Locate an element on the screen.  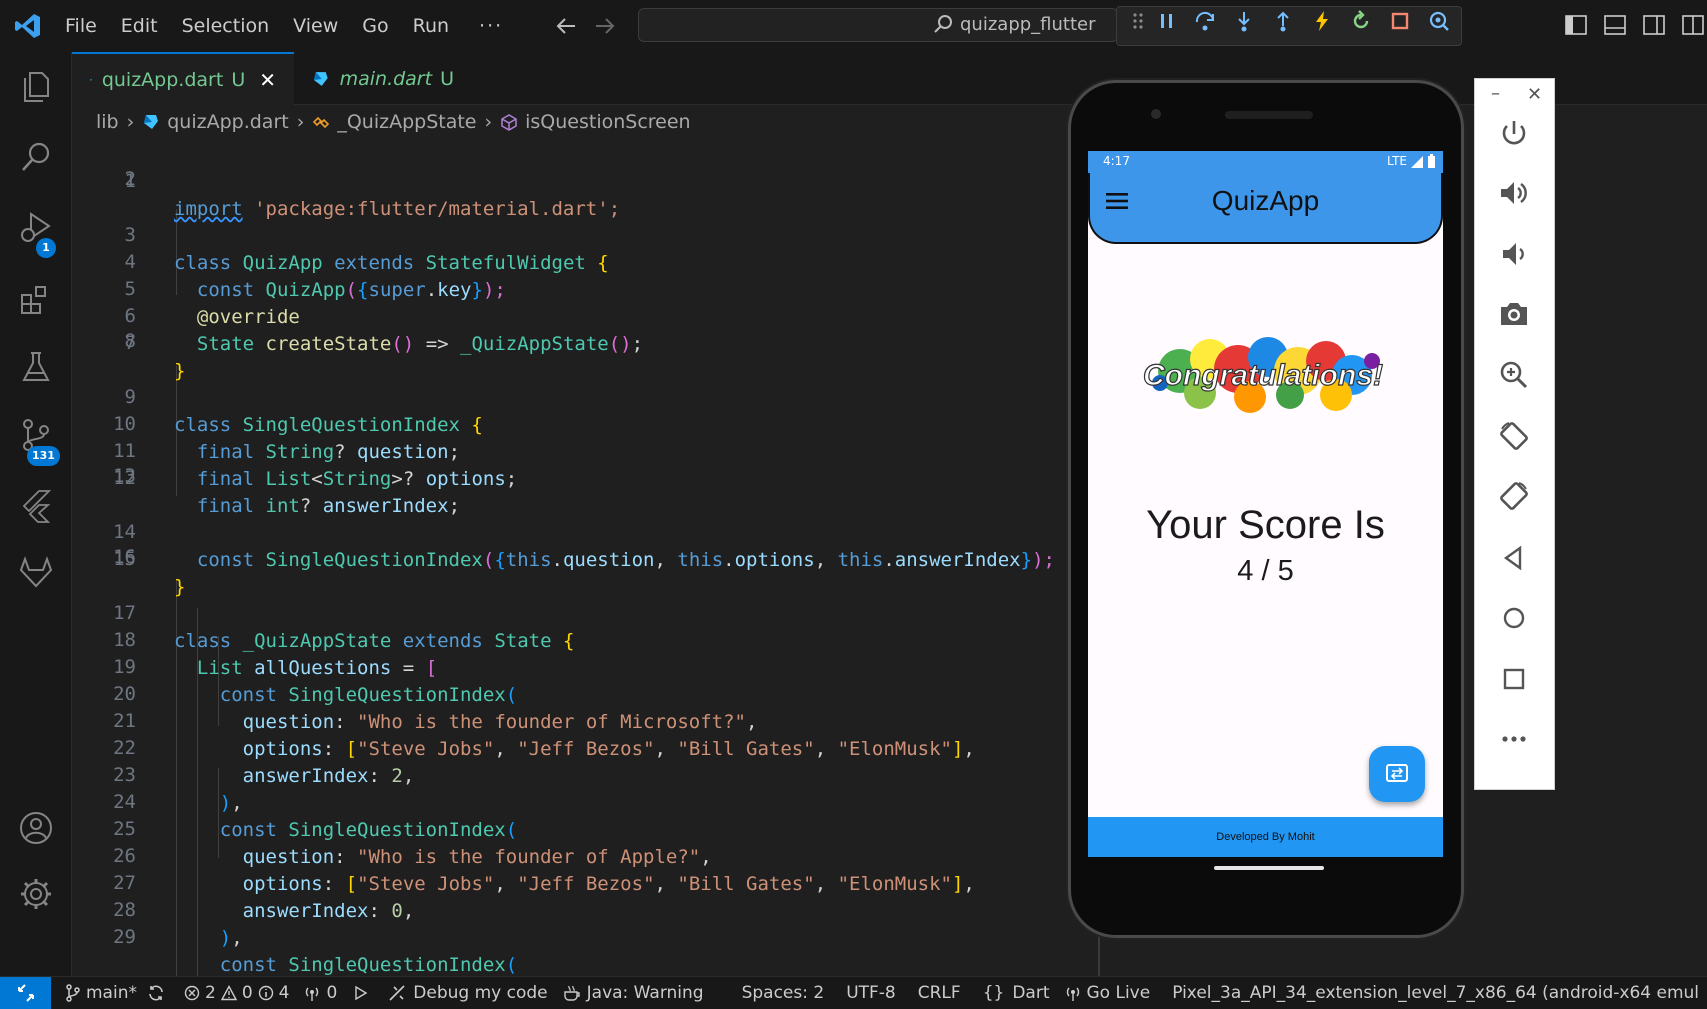
code-line: 11 final List<String>? options; is located at coordinates (294, 449).